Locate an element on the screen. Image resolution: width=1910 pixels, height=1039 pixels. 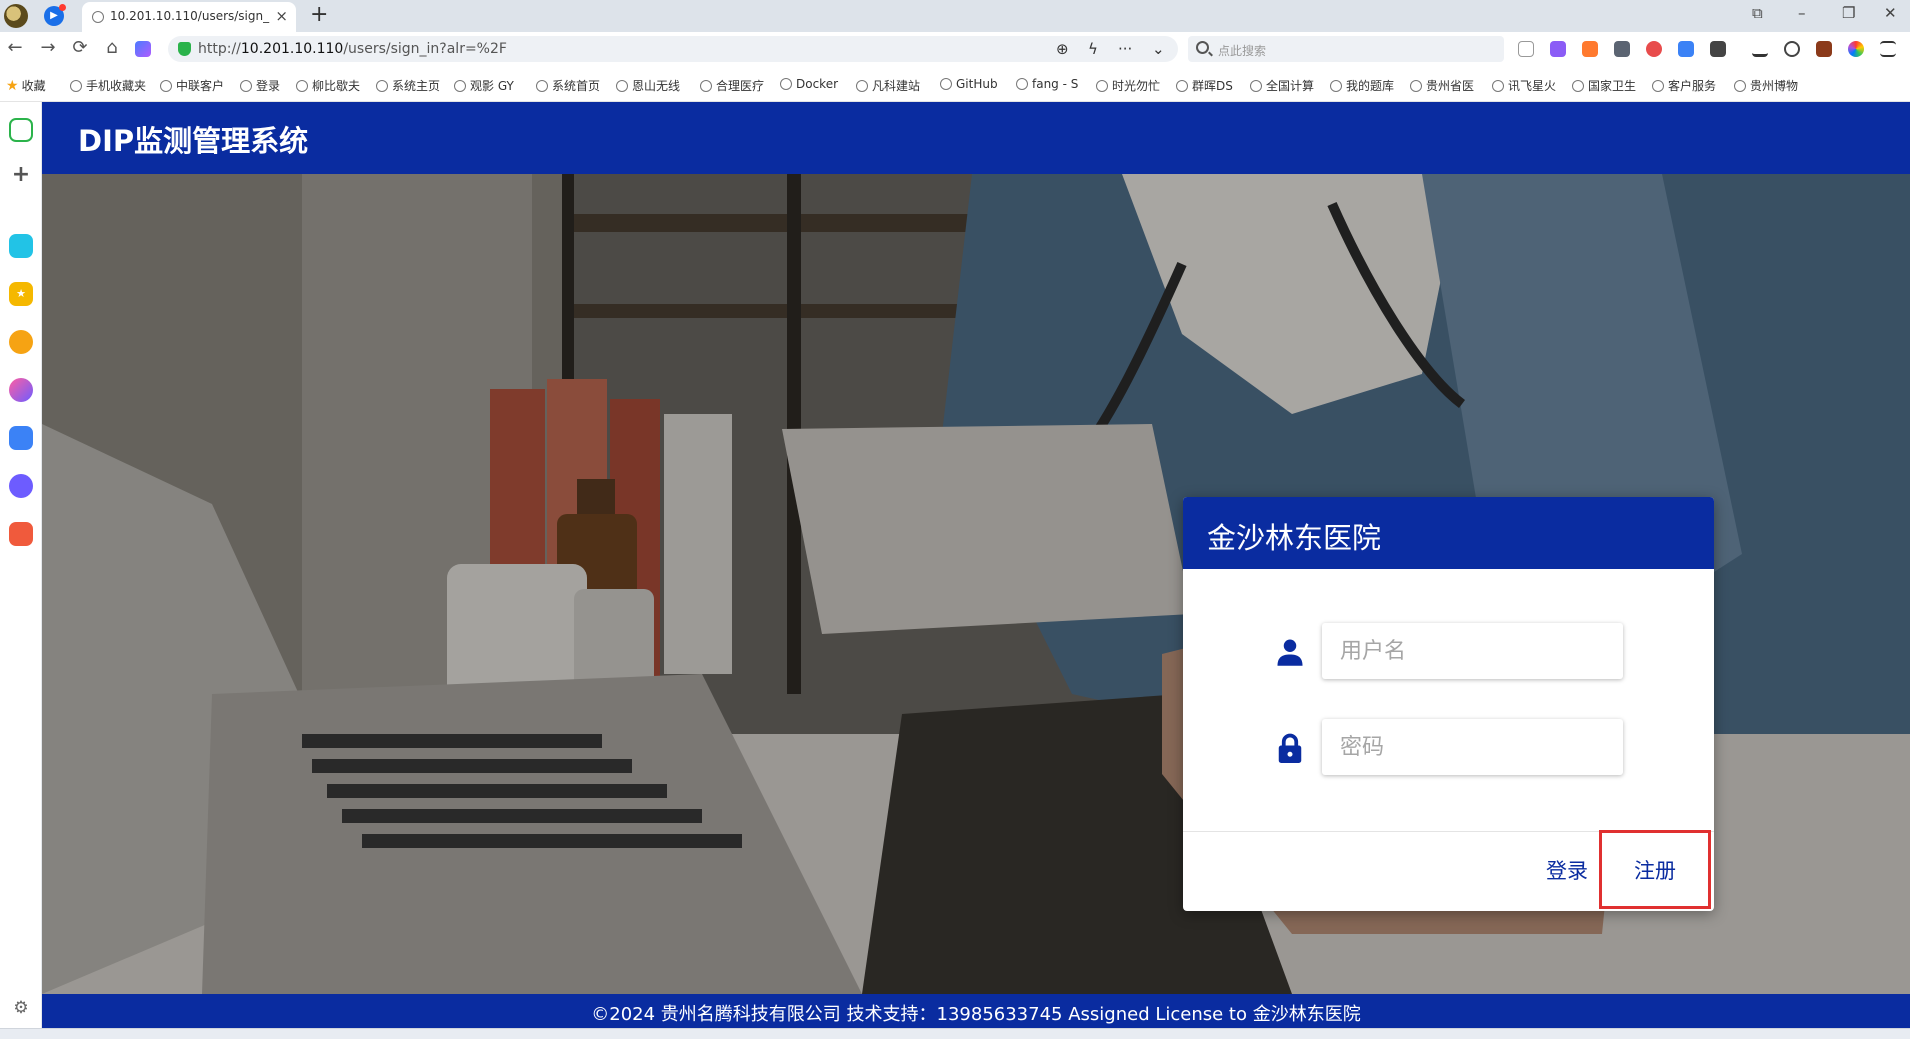
app-header: DIP监测管理系统 is located at coordinates (976, 138).